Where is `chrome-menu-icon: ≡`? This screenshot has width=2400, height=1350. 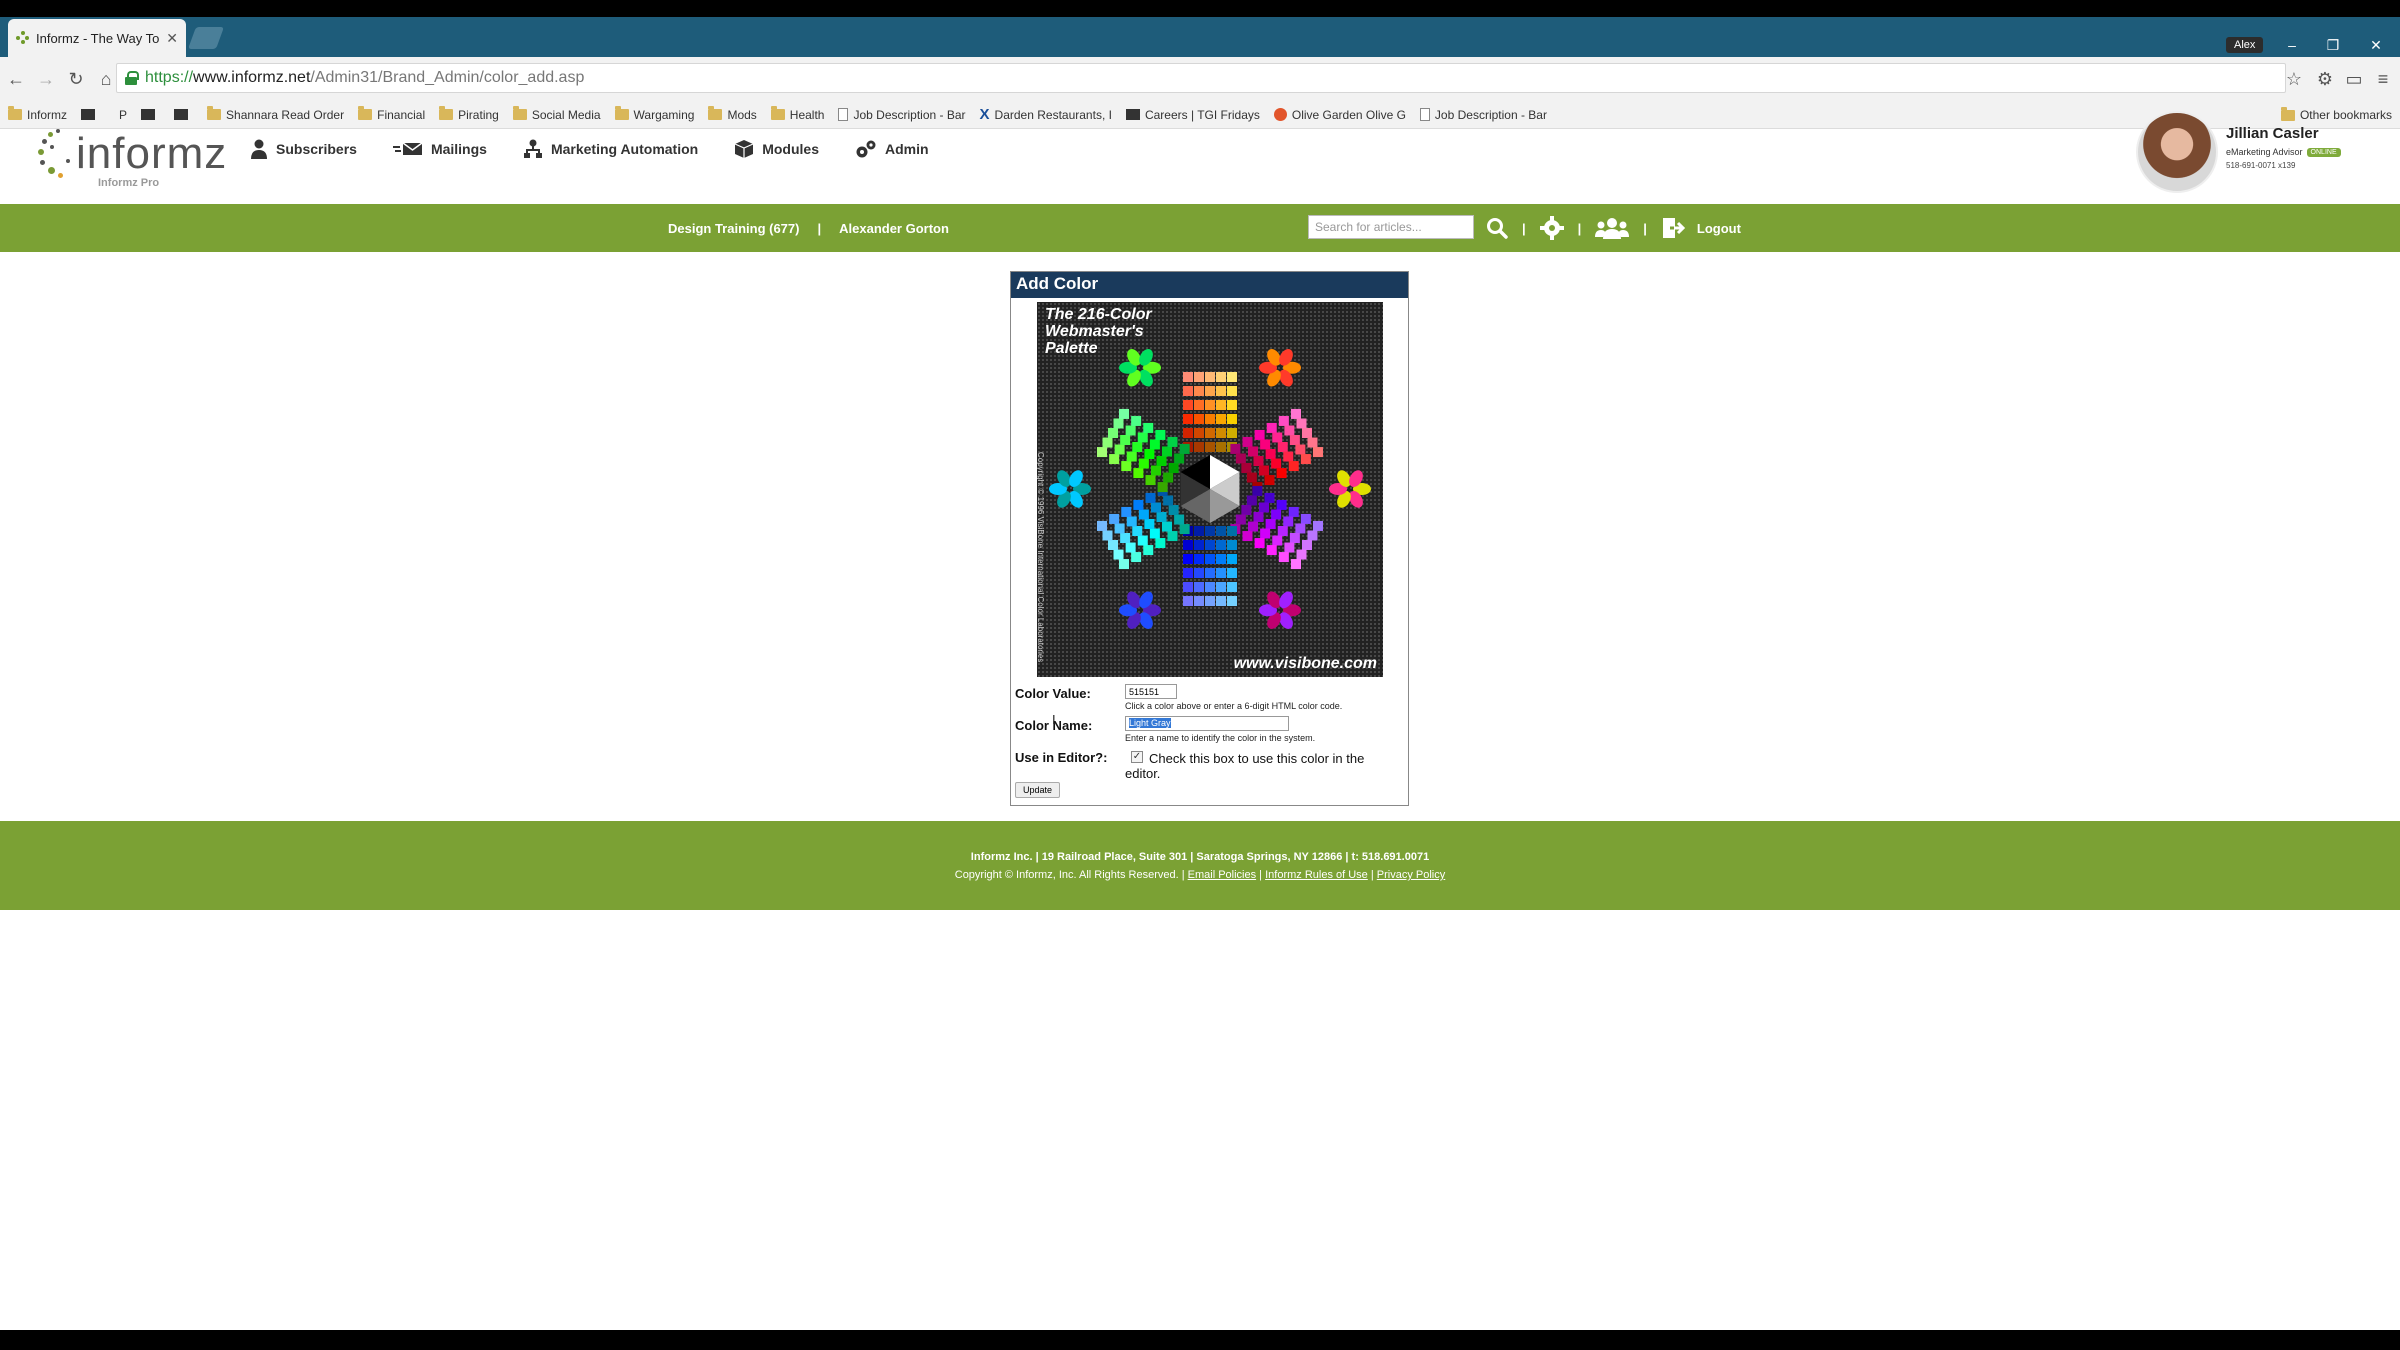 chrome-menu-icon: ≡ is located at coordinates (2383, 79).